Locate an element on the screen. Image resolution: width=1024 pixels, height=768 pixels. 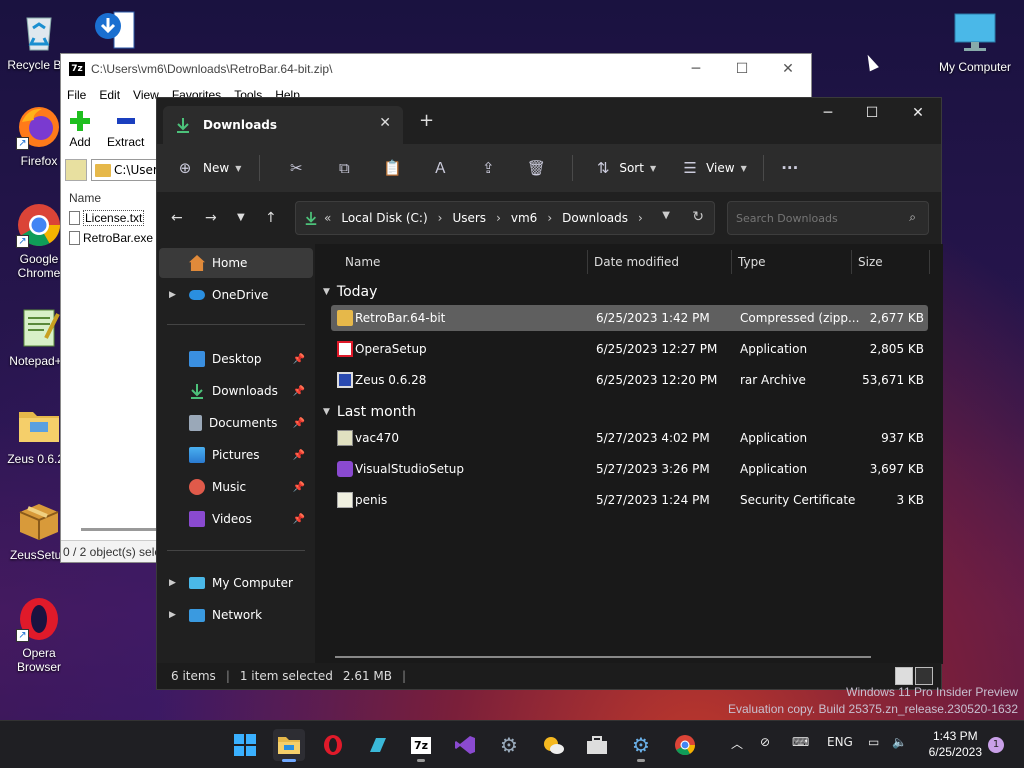
taskbar-app-opera is located at coordinates (333, 745).